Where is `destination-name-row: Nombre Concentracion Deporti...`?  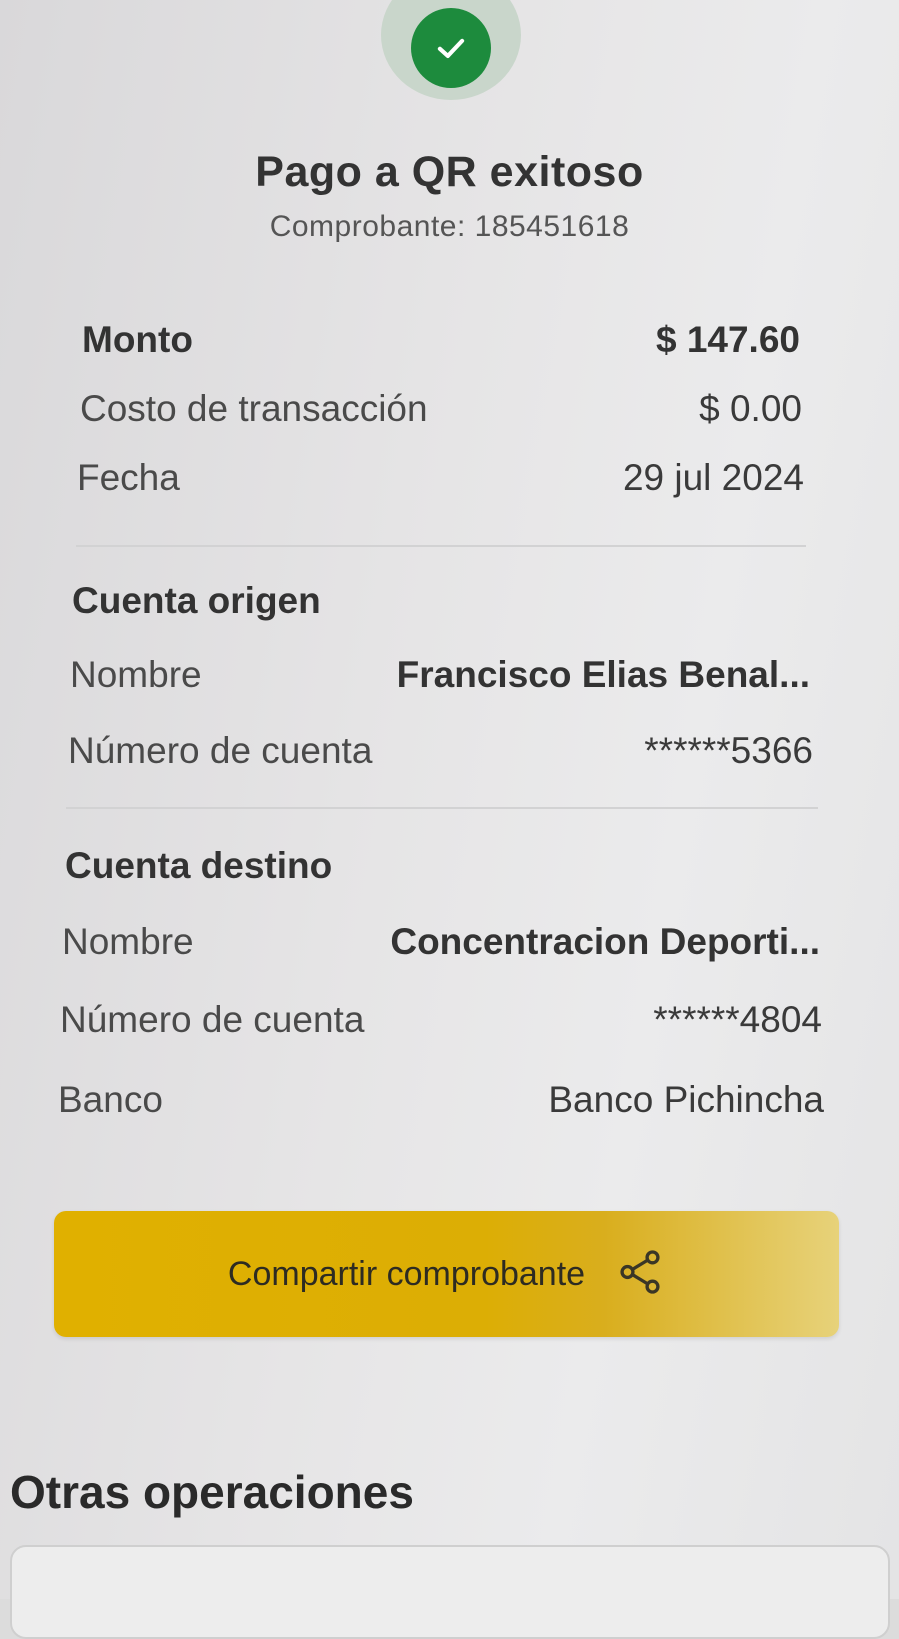 destination-name-row: Nombre Concentracion Deporti... is located at coordinates (441, 942).